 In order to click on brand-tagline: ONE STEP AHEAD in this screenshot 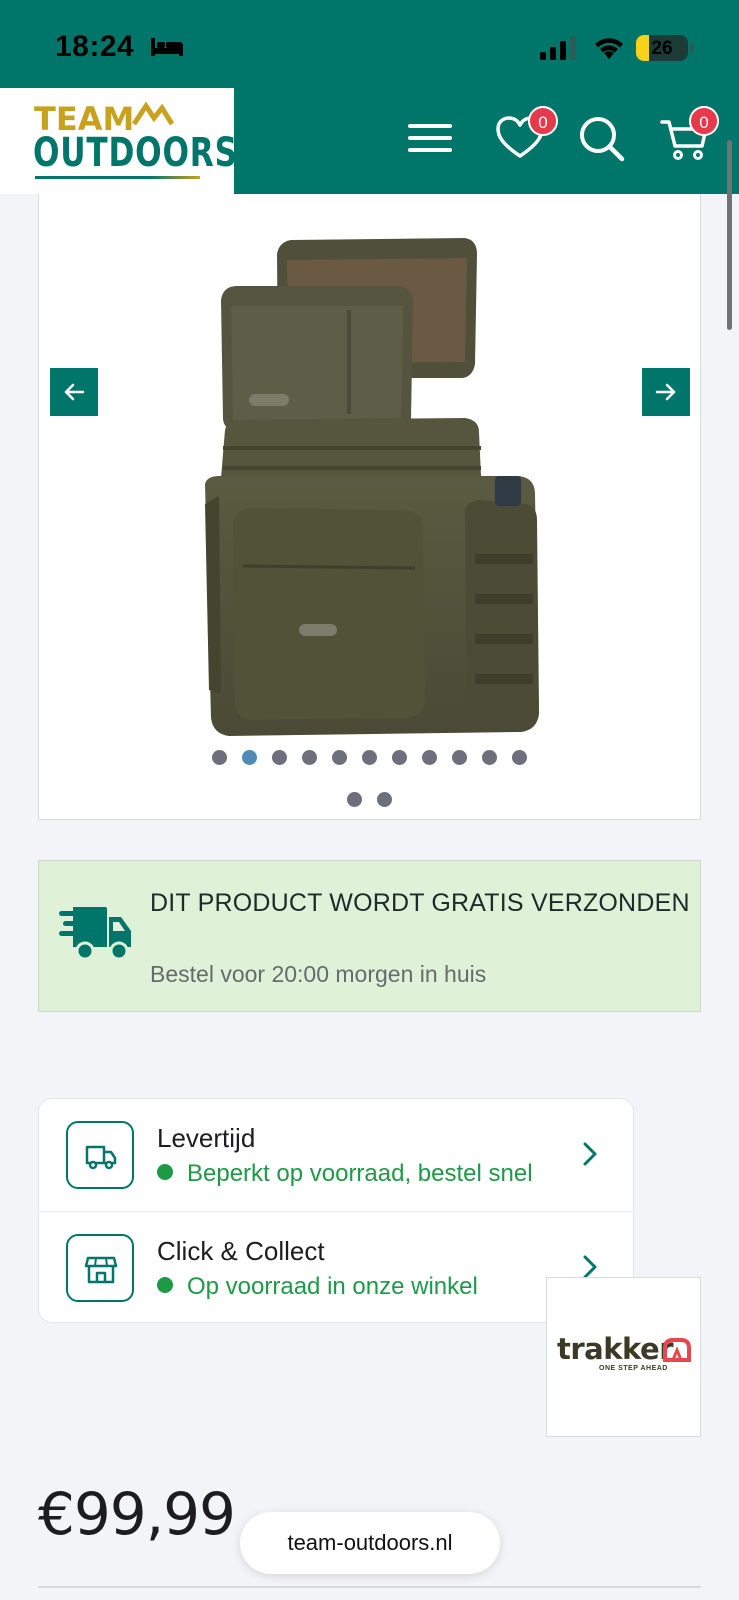, I will do `click(633, 1368)`.